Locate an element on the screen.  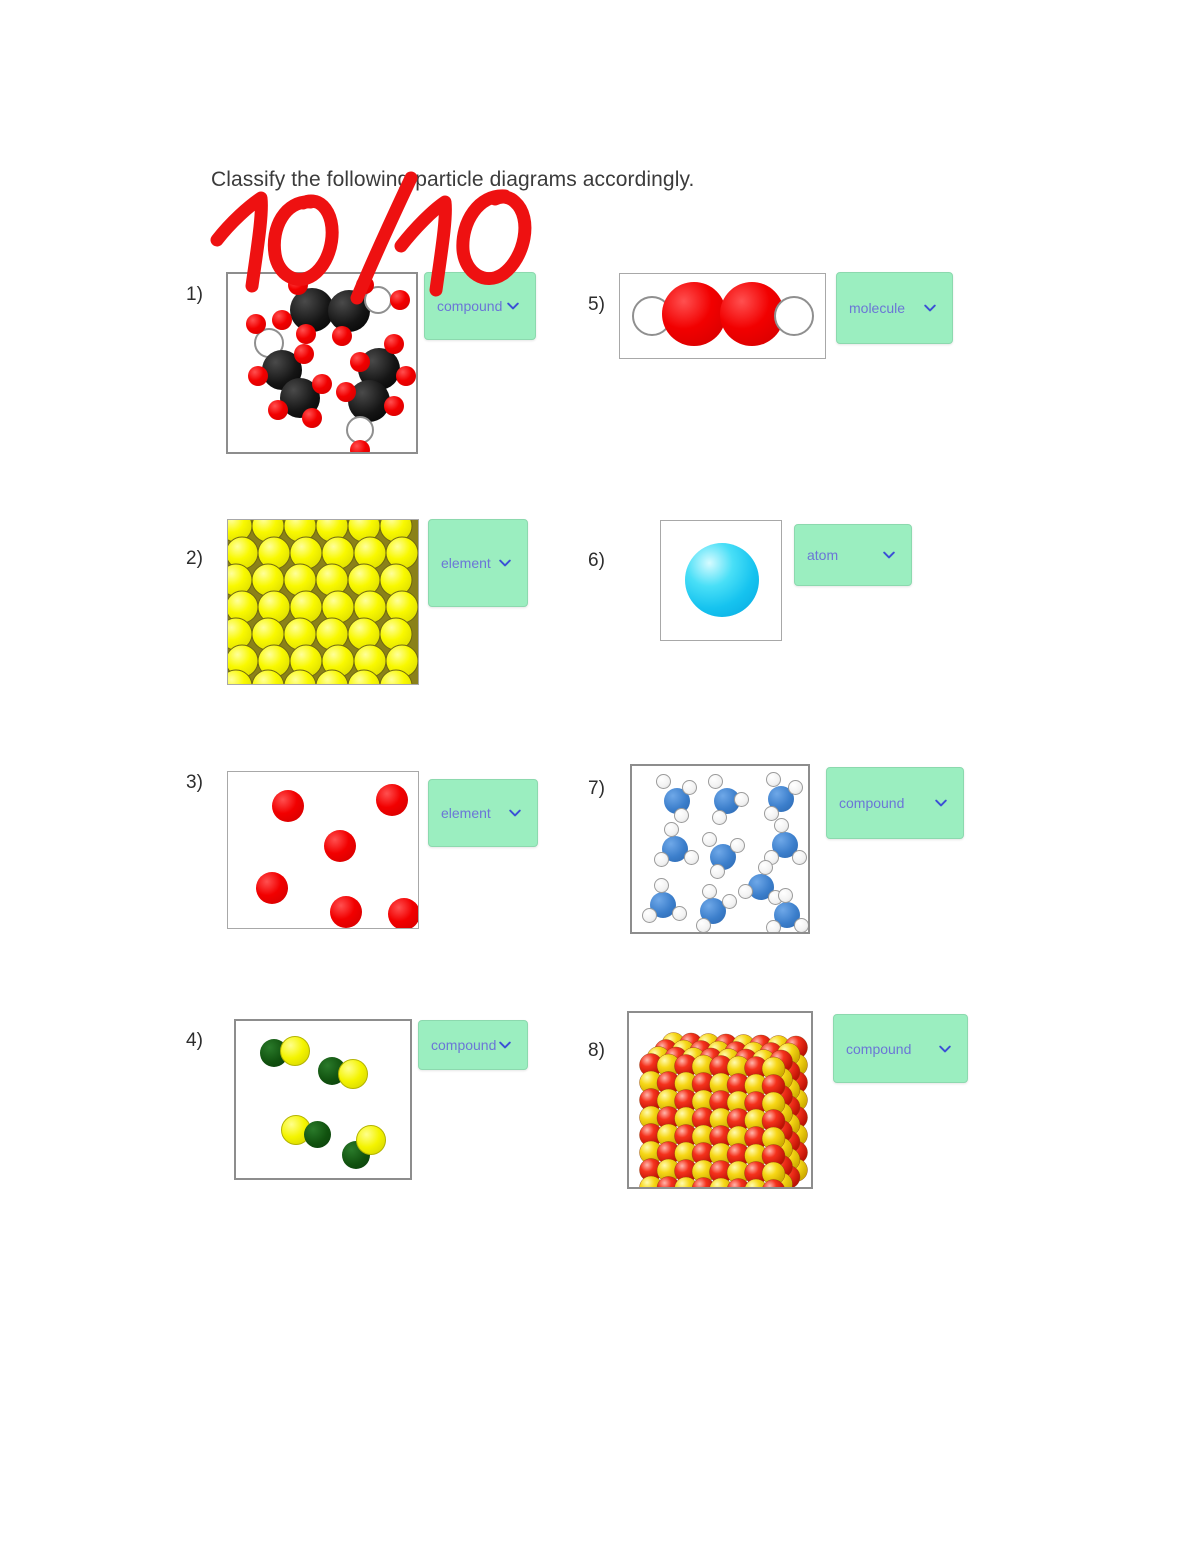
question-6-answer-value: atom is located at coordinates (823, 555).